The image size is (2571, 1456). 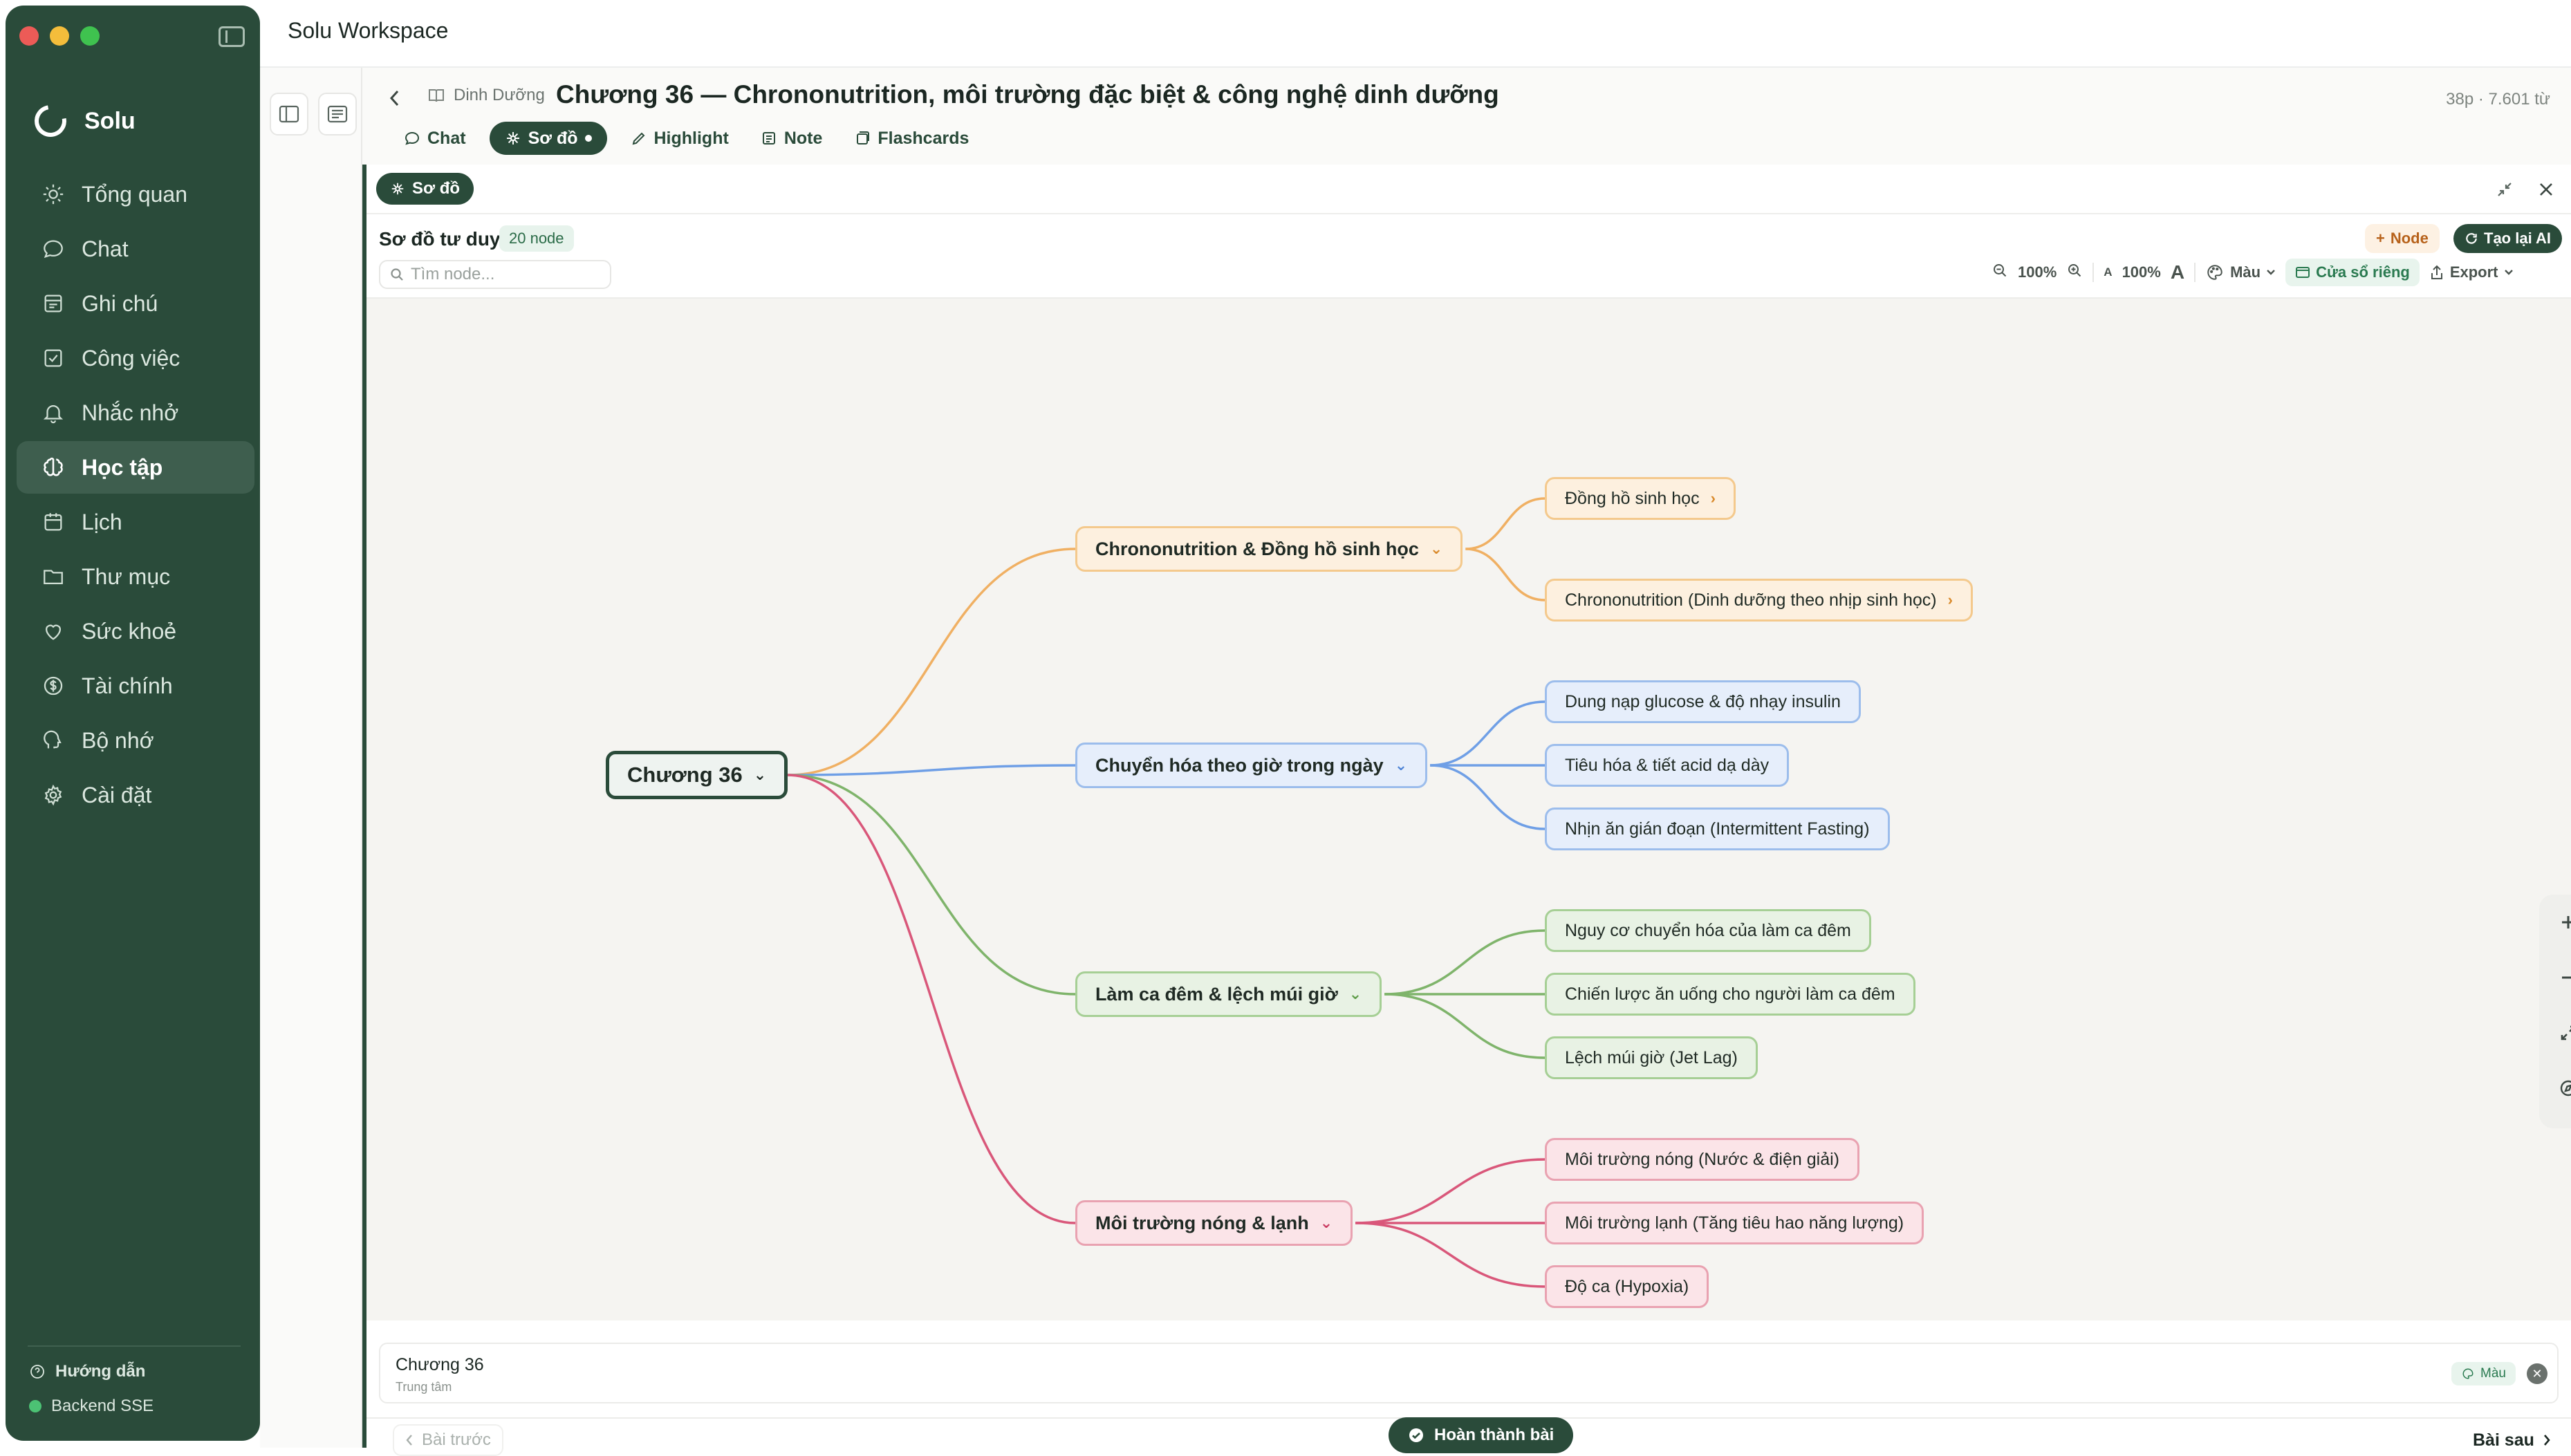 I want to click on color-menu-button: Màu, so click(x=2240, y=272).